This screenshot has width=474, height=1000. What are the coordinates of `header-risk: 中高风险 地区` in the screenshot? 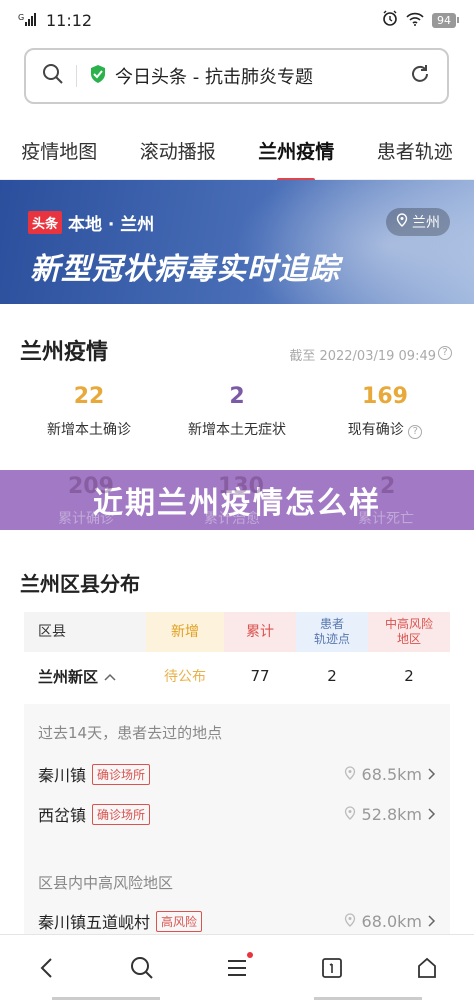 It's located at (409, 632).